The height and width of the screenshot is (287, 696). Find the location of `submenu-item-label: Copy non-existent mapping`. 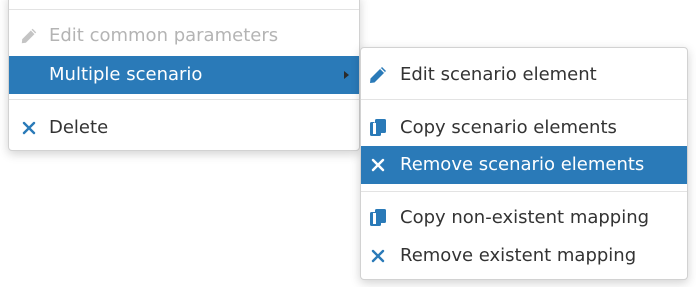

submenu-item-label: Copy non-existent mapping is located at coordinates (525, 217).